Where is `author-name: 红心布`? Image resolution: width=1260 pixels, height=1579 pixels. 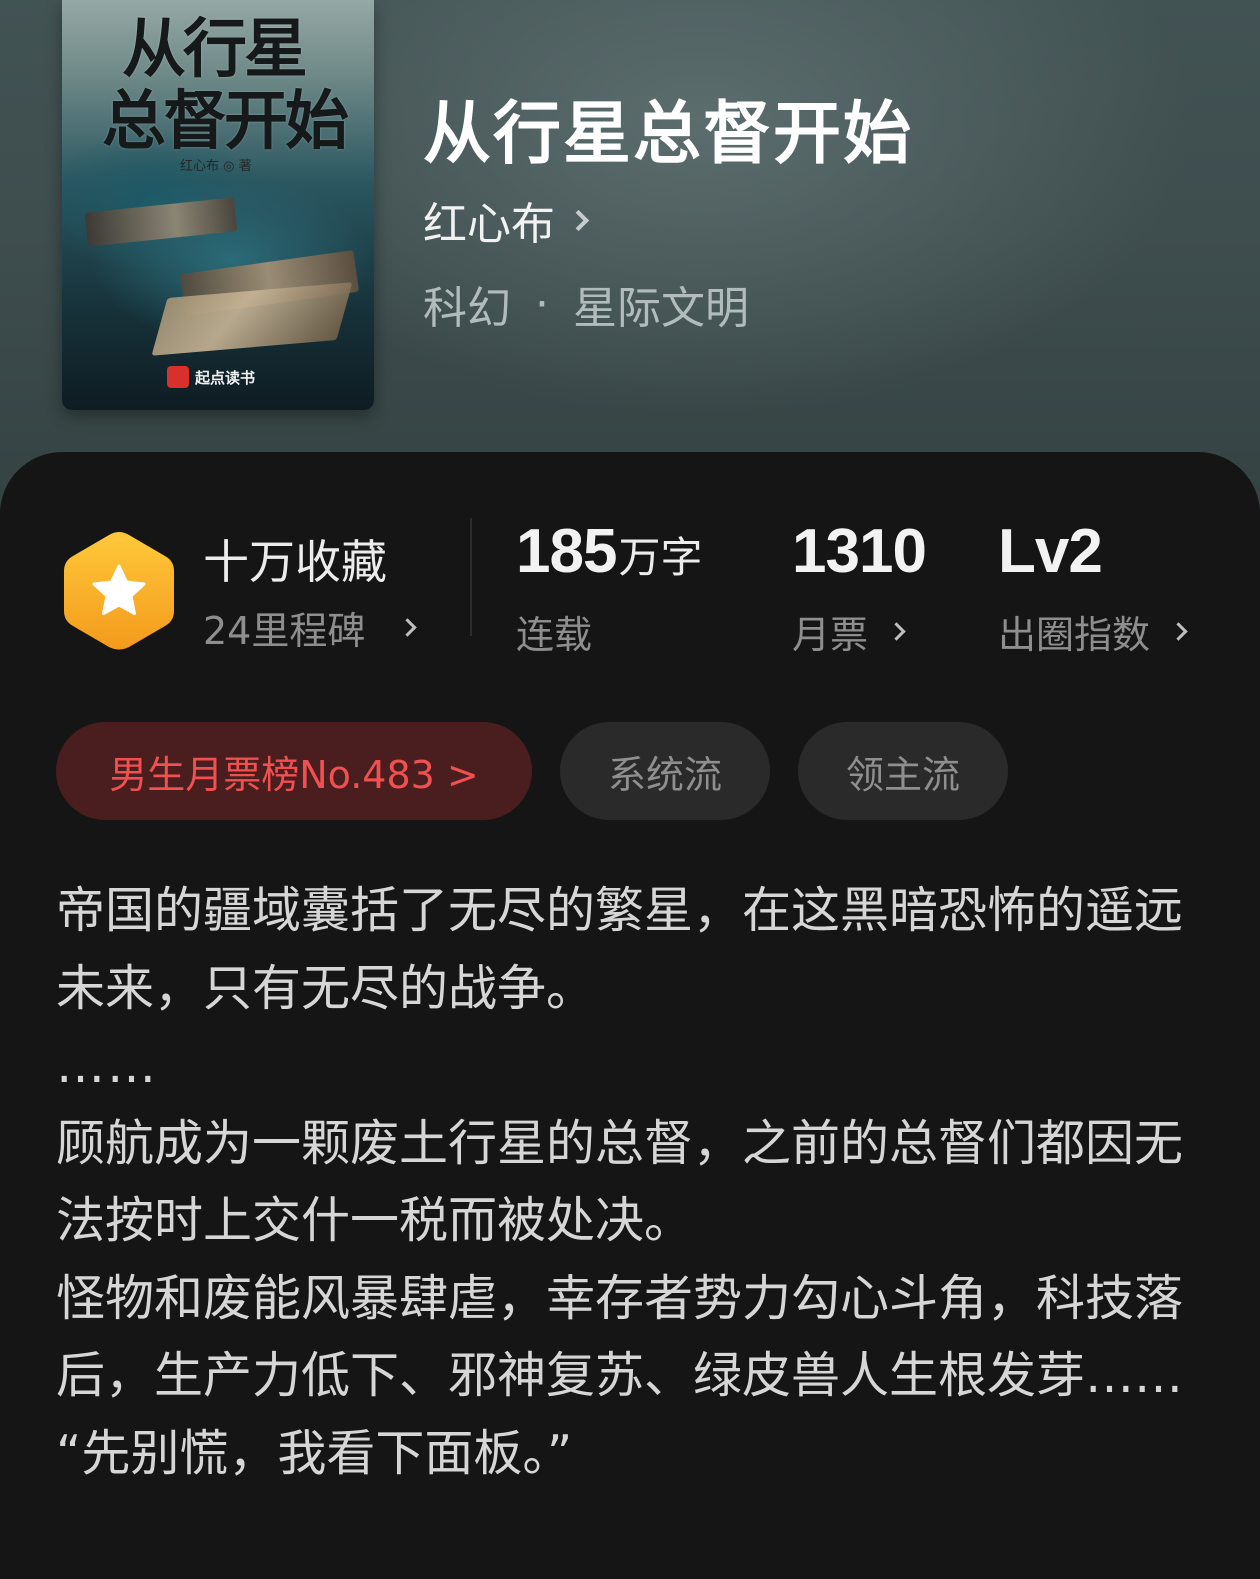
author-name: 红心布 is located at coordinates (489, 224).